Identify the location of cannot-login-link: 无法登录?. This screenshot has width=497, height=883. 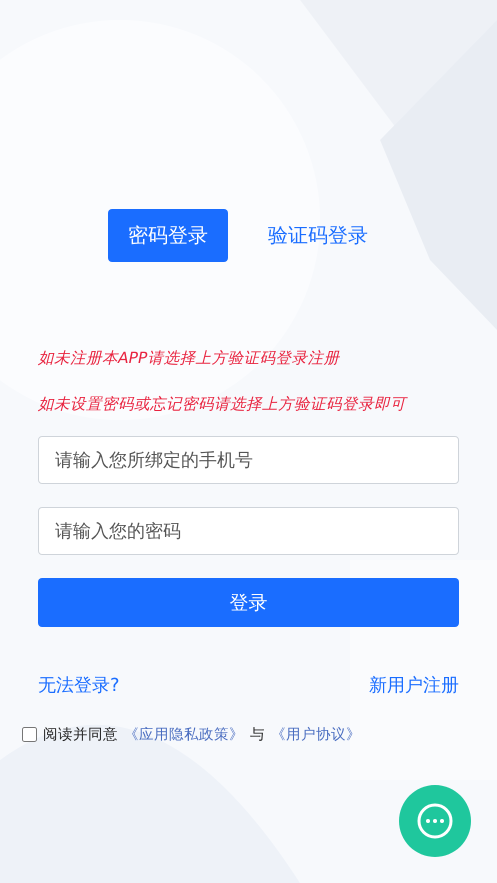
(79, 685).